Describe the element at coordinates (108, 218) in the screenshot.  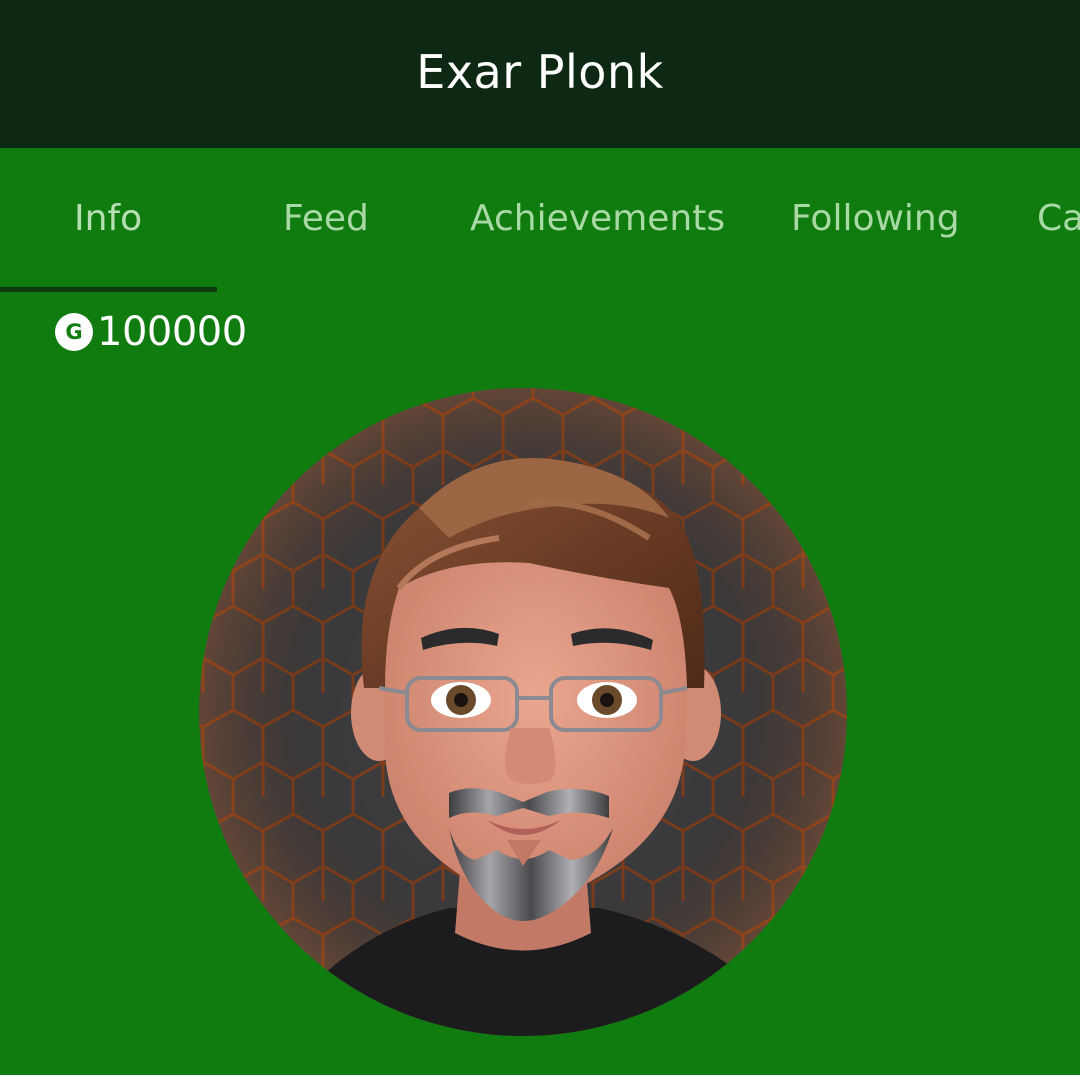
I see `tab-info: Info` at that location.